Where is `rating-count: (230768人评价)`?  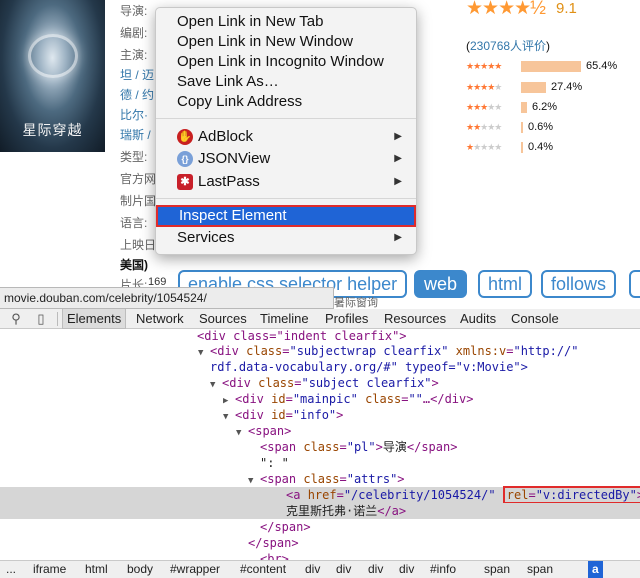 rating-count: (230768人评价) is located at coordinates (508, 45).